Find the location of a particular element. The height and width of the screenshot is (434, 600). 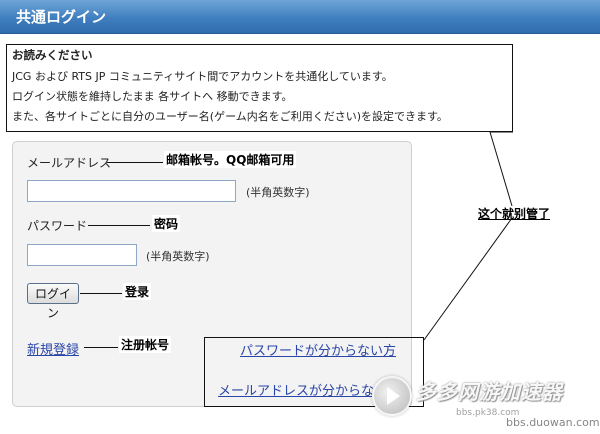

play-icon is located at coordinates (393, 396).